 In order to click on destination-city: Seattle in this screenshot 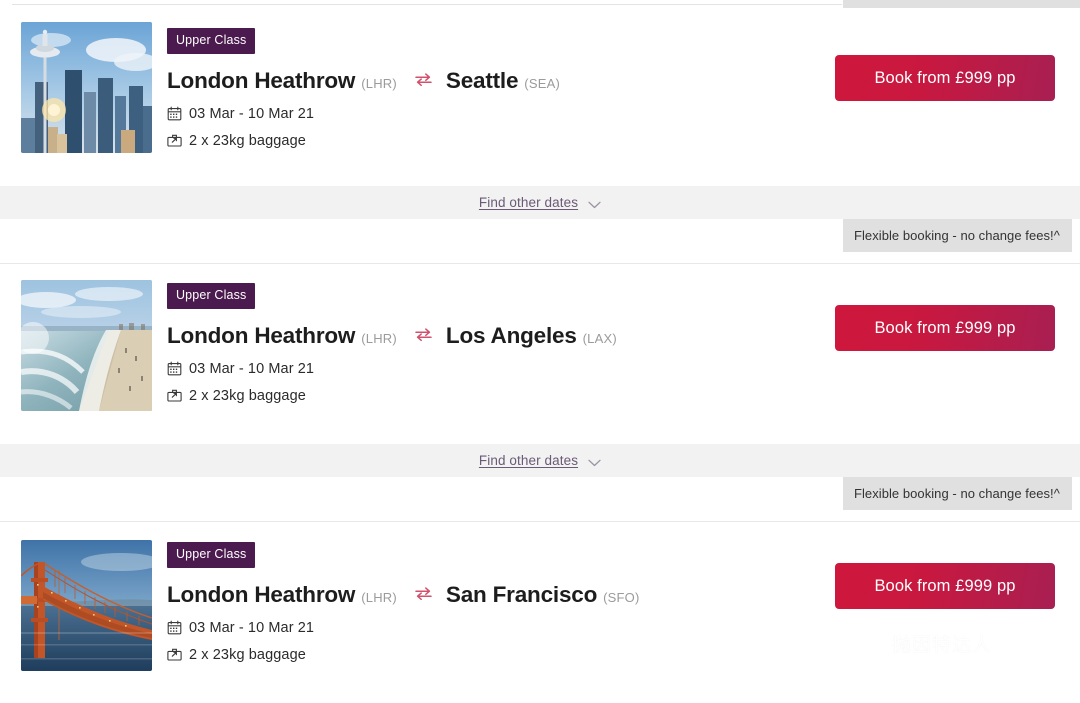, I will do `click(482, 80)`.